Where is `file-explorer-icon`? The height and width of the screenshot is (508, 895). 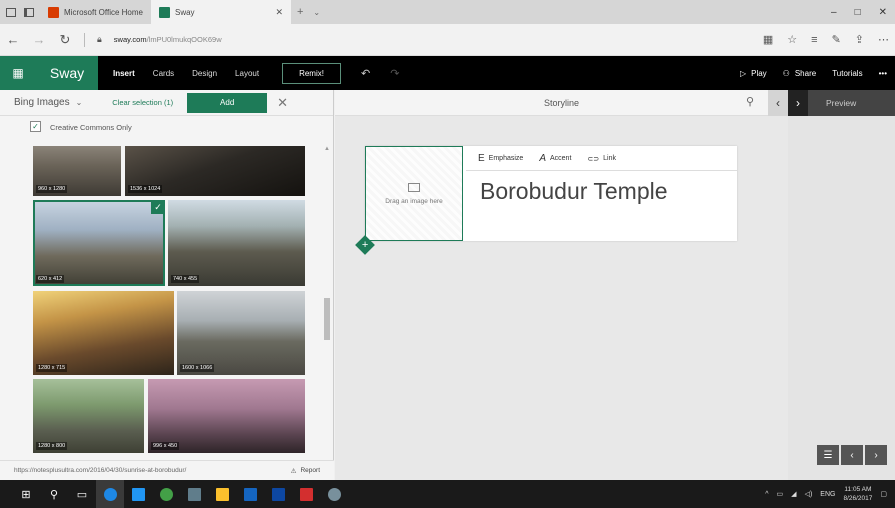
file-explorer-icon is located at coordinates (222, 494).